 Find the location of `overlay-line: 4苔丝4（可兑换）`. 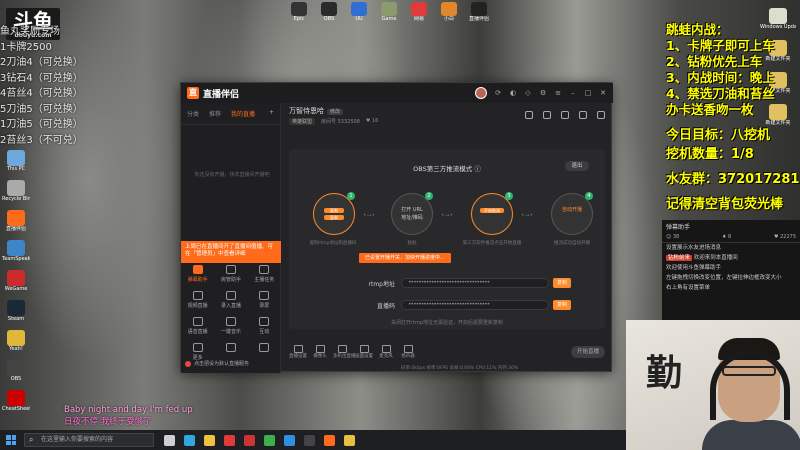

overlay-line: 4苔丝4（可兑换） is located at coordinates (41, 93).